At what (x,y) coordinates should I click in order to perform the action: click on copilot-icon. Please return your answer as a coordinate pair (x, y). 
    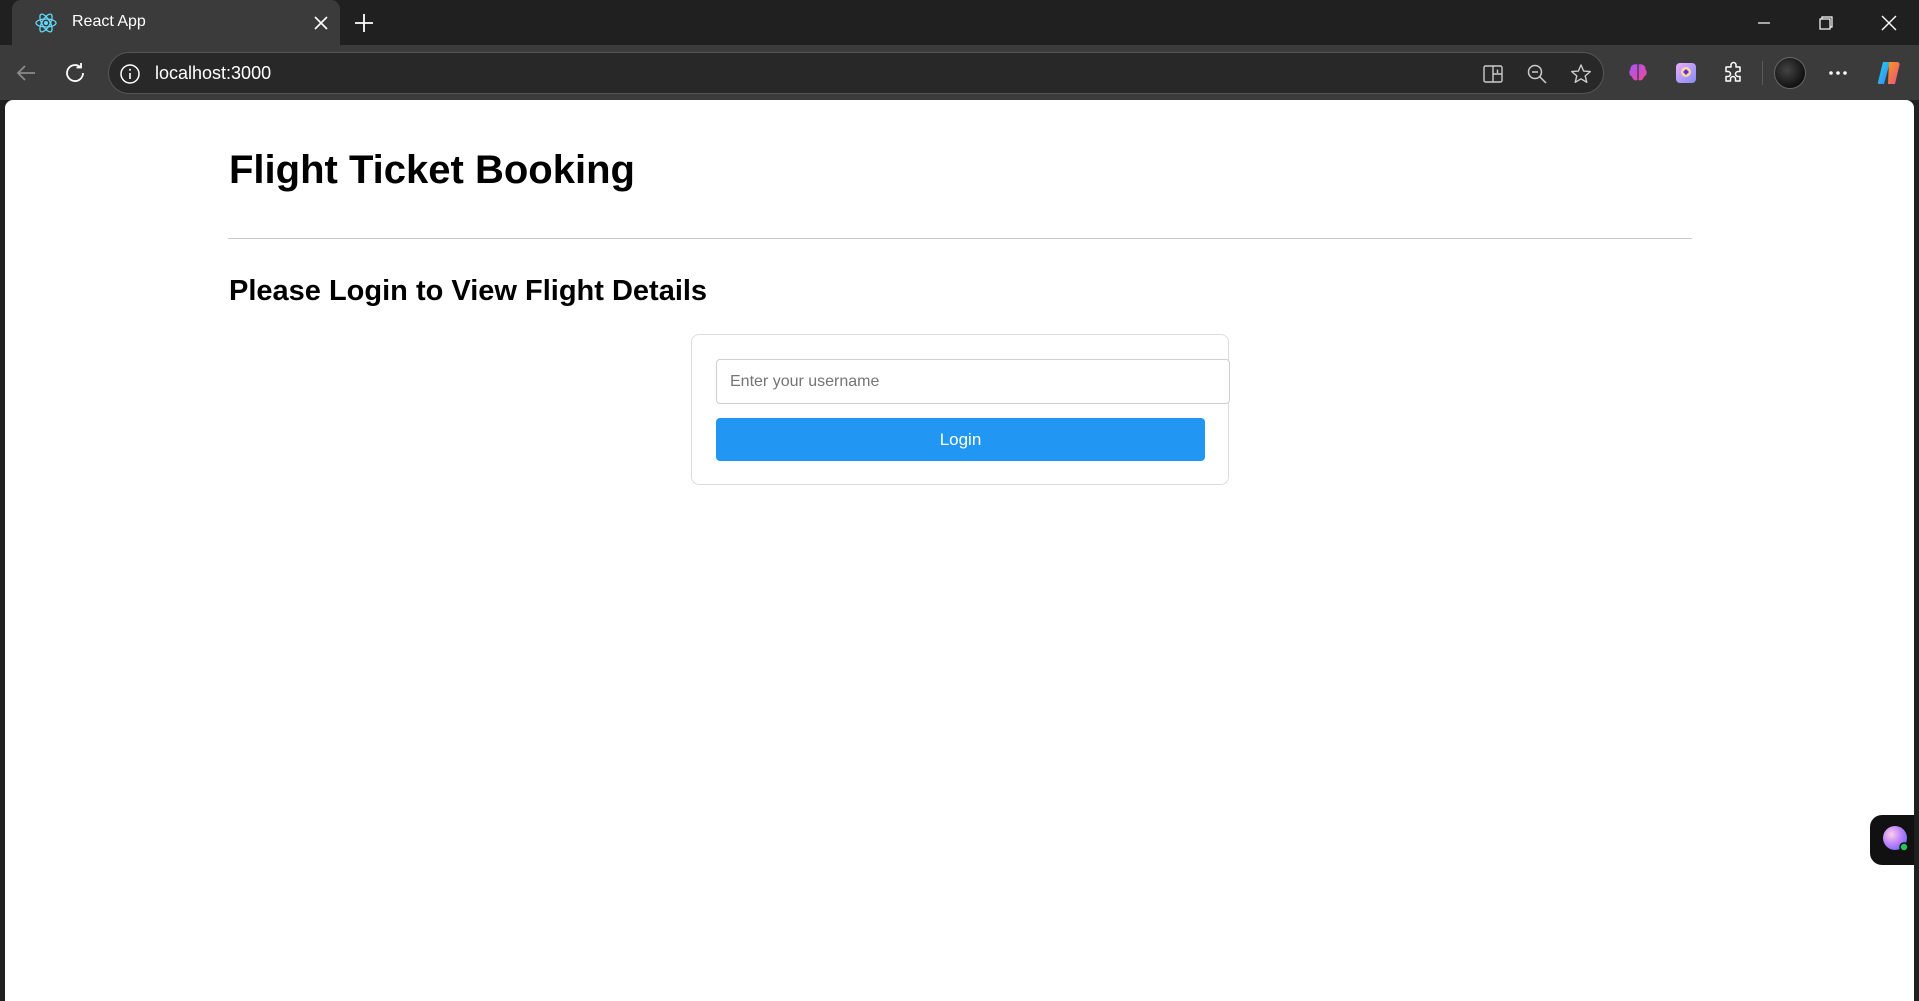
    Looking at the image, I should click on (1889, 73).